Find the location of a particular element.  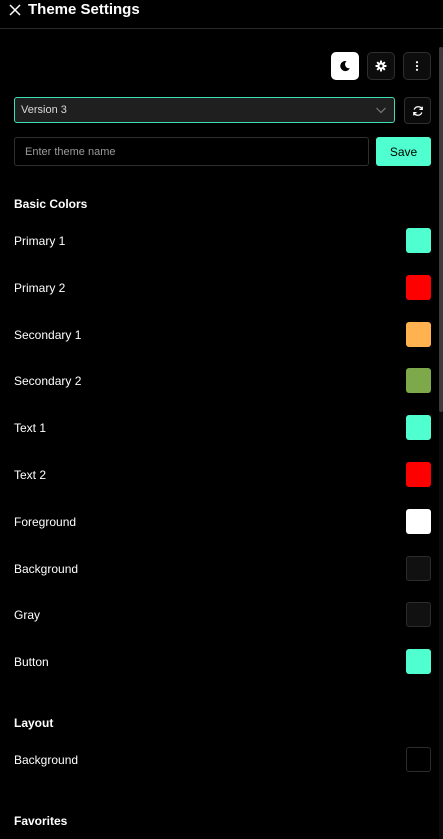

moon-icon is located at coordinates (345, 66).